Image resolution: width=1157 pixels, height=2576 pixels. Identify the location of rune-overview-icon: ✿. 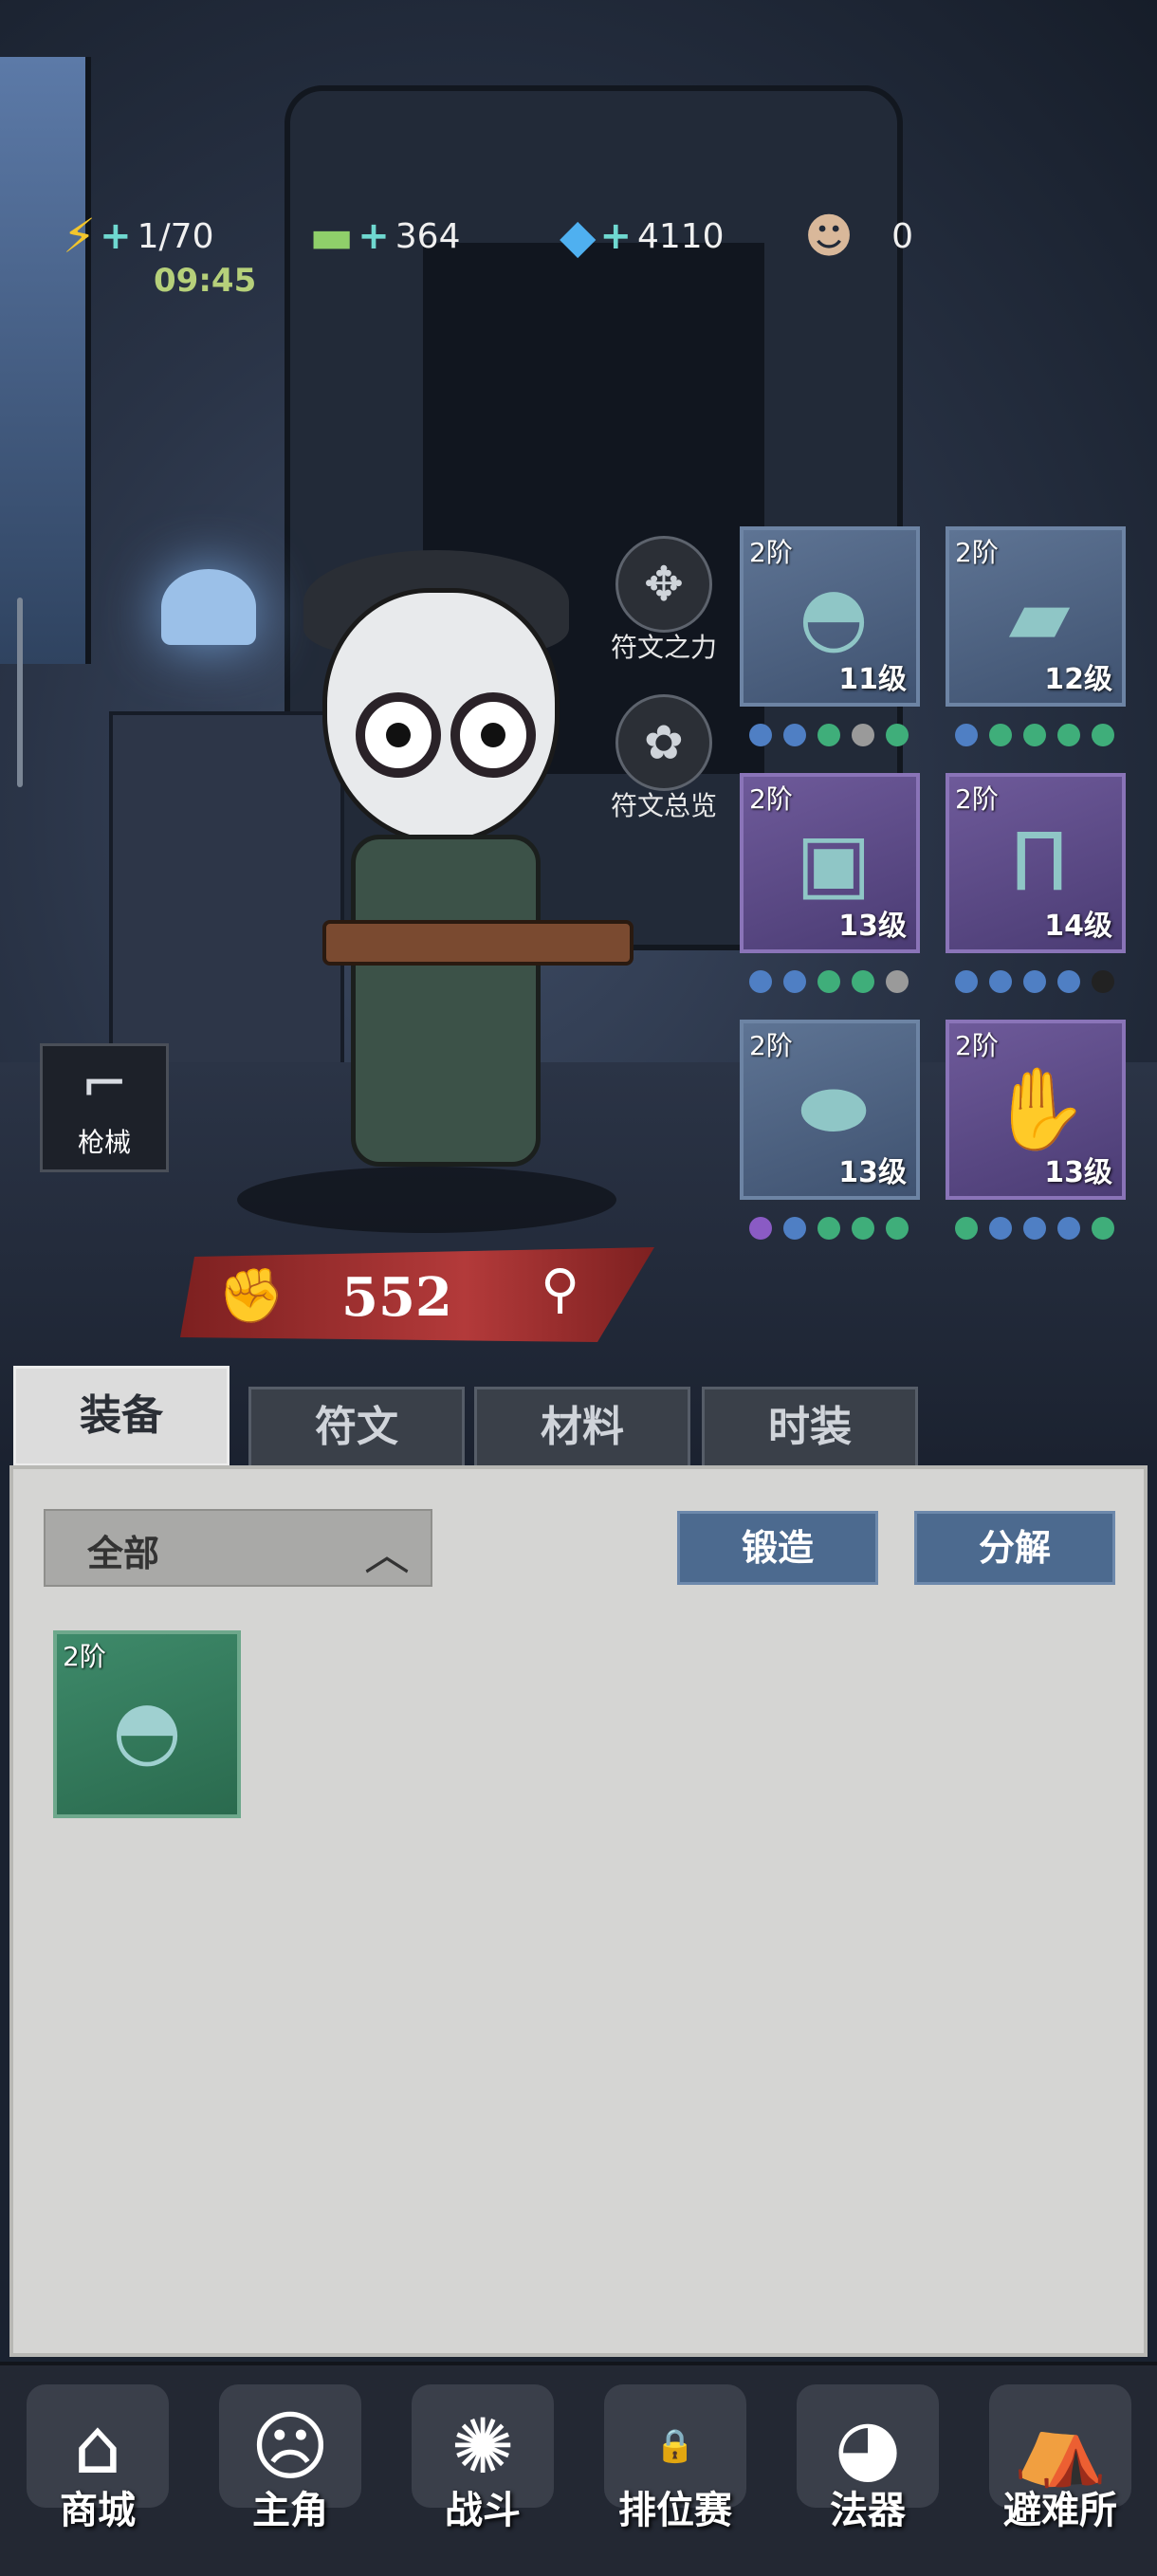
(663, 742).